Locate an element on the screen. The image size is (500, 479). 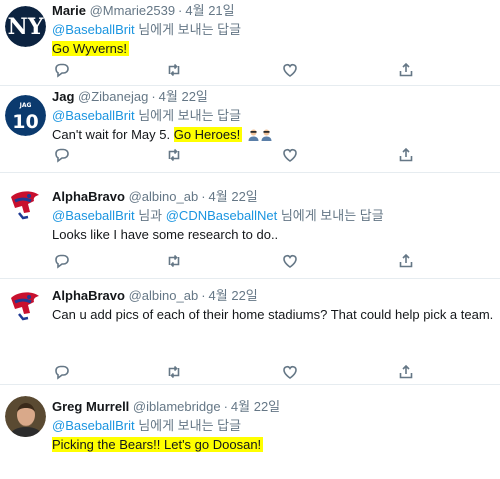
tweet-text: Looks like I have some research to do.. is located at coordinates (165, 234).